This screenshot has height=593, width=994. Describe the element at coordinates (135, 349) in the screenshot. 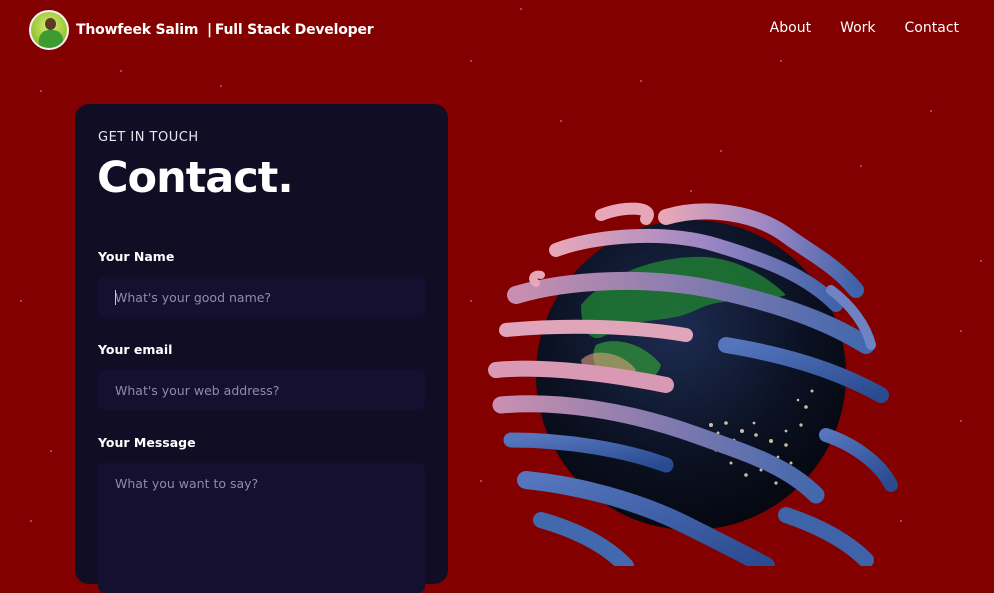

I see `email-label: Your email` at that location.